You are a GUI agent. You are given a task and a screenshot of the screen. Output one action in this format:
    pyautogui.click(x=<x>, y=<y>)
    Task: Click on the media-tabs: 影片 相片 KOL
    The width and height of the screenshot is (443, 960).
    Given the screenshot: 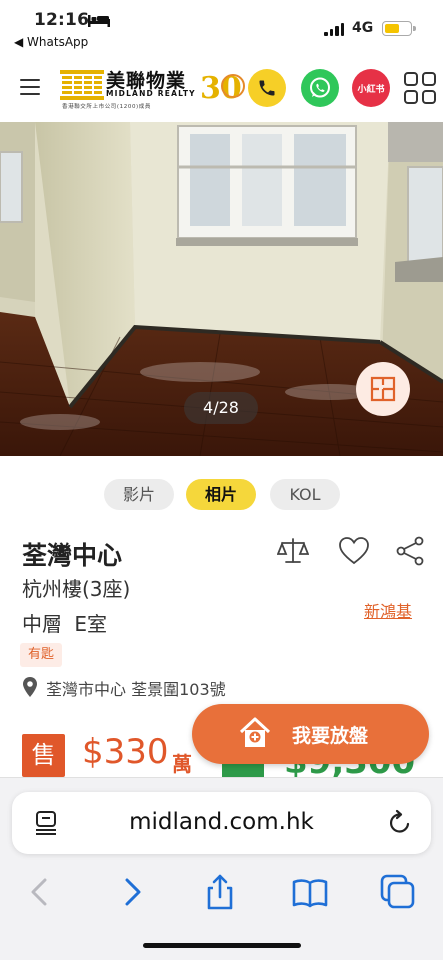 What is the action you would take?
    pyautogui.click(x=221, y=495)
    